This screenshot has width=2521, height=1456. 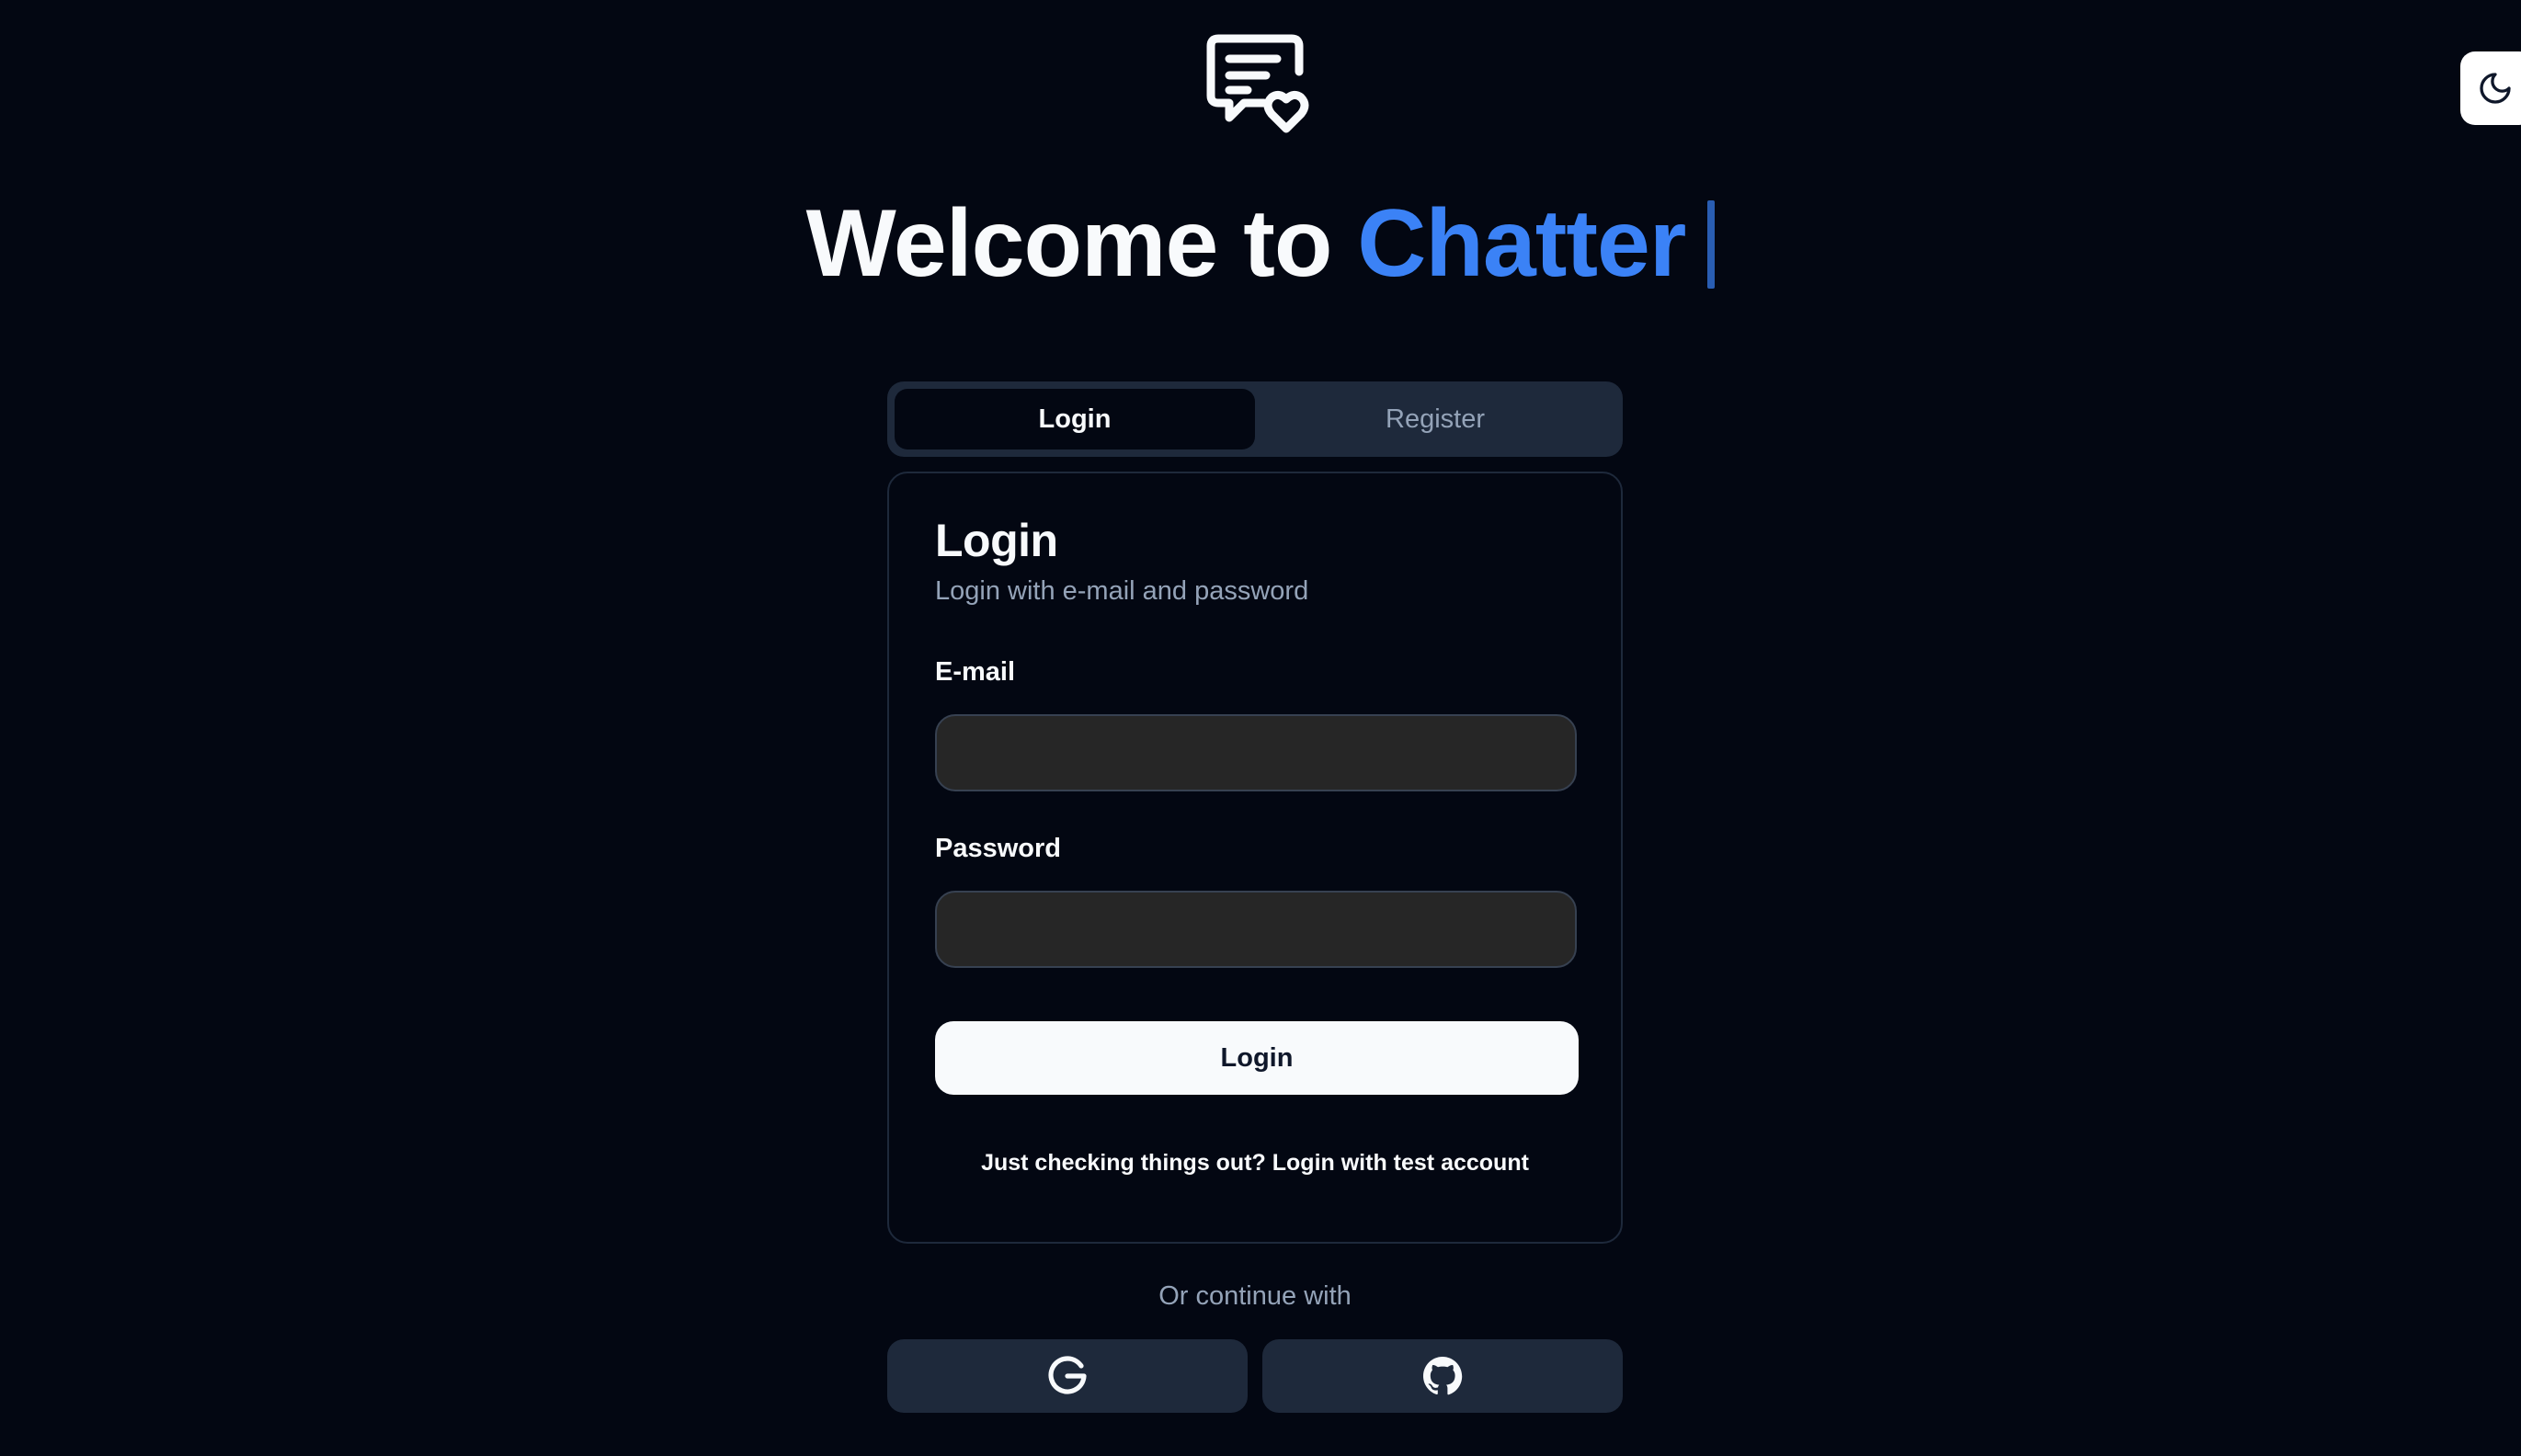 What do you see at coordinates (998, 848) in the screenshot?
I see `password-label: Password` at bounding box center [998, 848].